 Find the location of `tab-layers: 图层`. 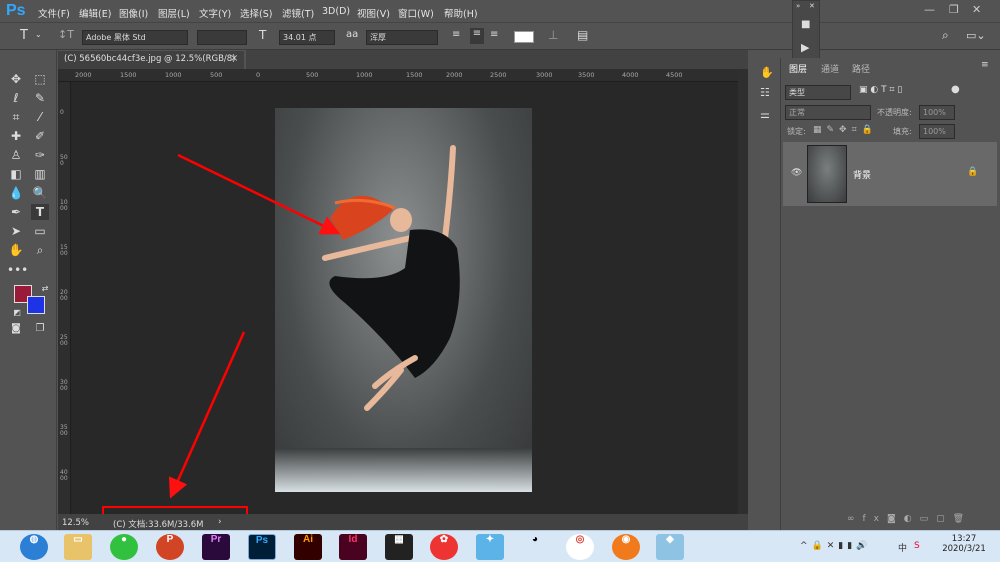

tab-layers: 图层 is located at coordinates (798, 68).